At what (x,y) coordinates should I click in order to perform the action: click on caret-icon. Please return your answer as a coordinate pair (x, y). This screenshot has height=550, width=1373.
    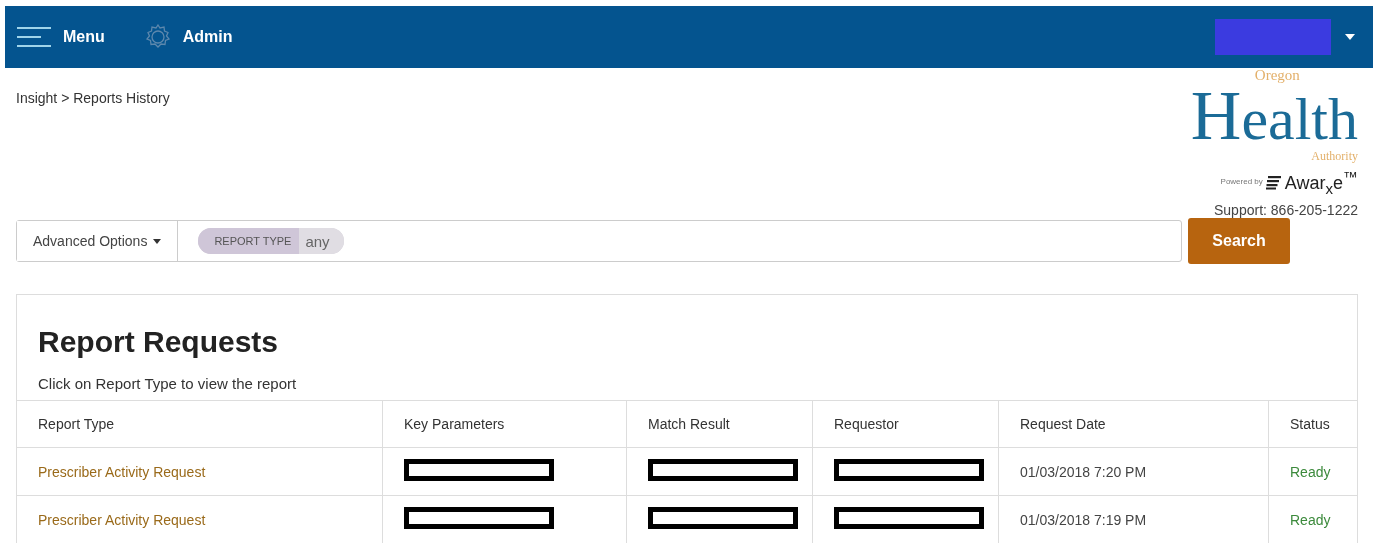
    Looking at the image, I should click on (1350, 37).